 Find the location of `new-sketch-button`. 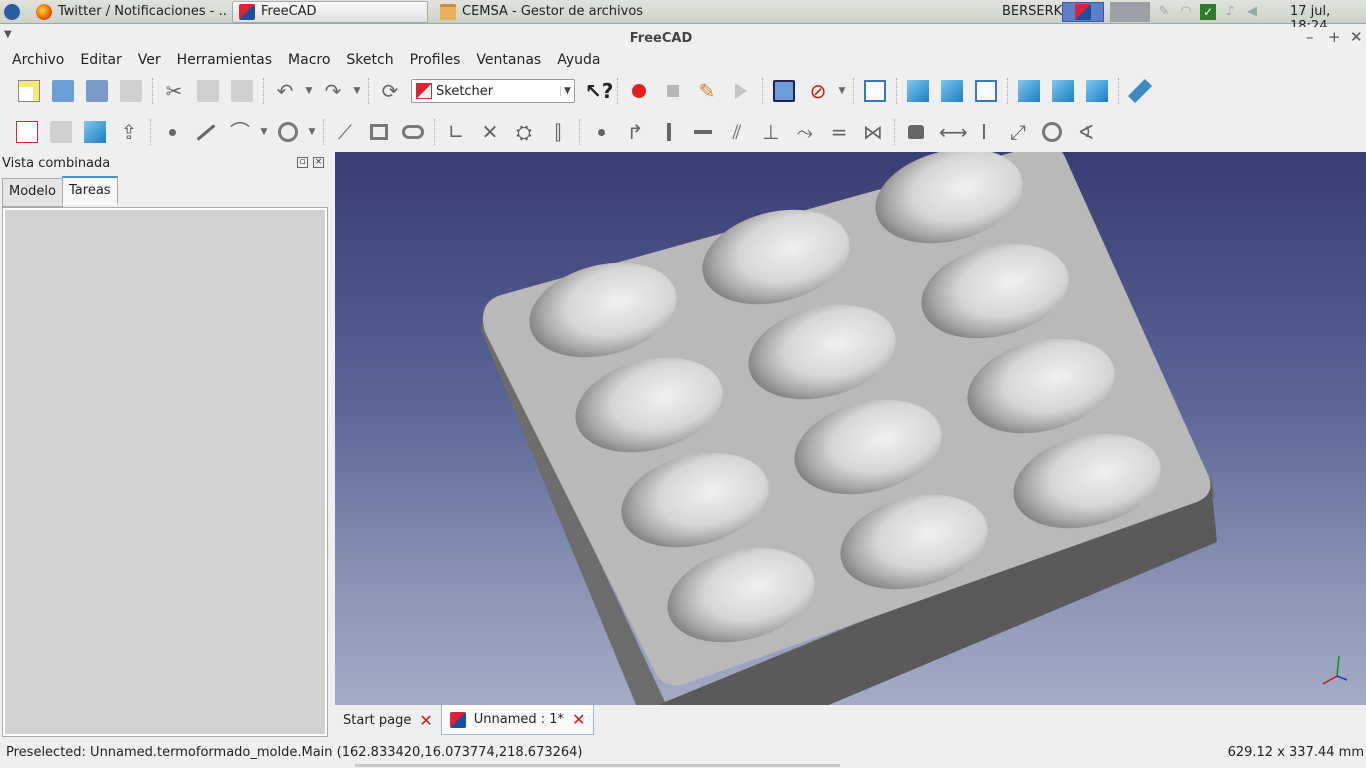

new-sketch-button is located at coordinates (27, 132).